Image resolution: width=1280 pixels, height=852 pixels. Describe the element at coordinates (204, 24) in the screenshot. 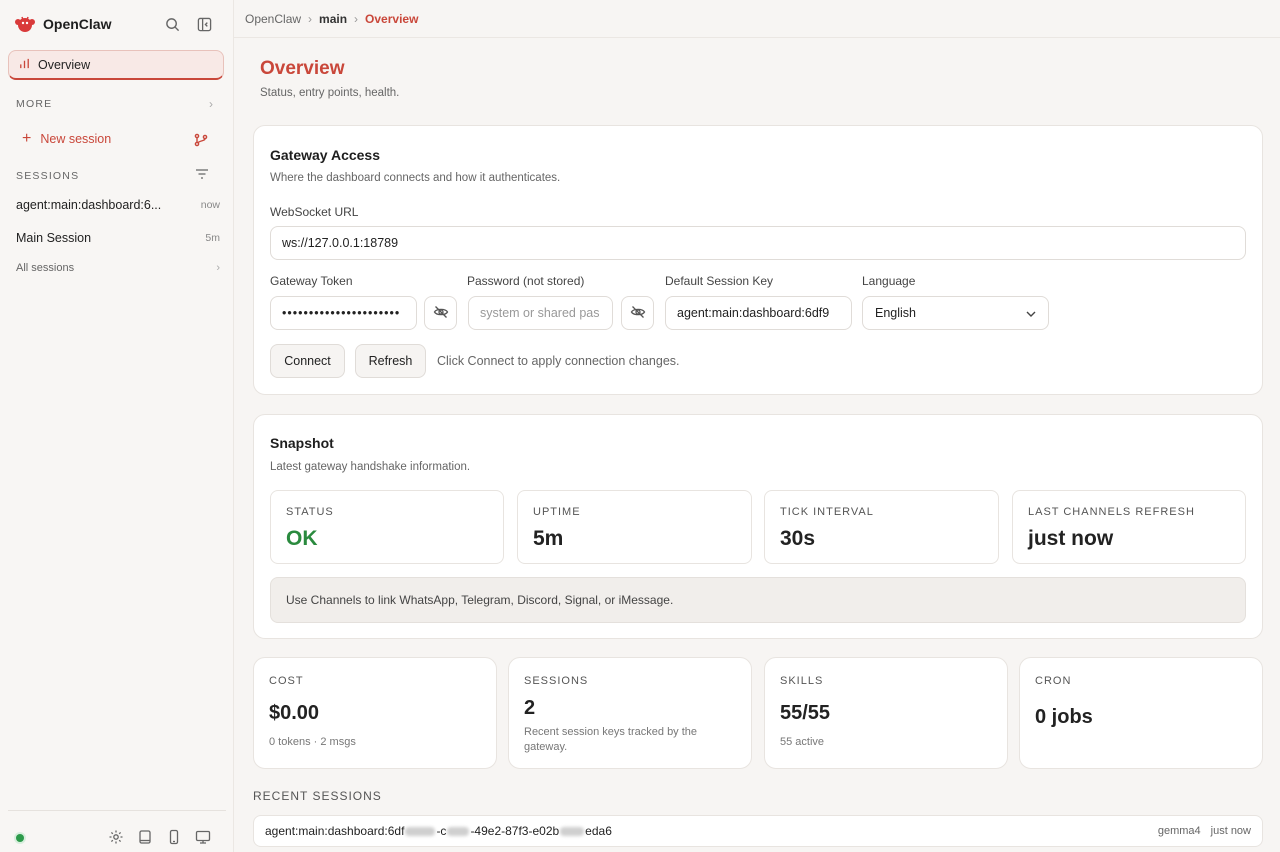

I see `collapse-sidebar-icon` at that location.